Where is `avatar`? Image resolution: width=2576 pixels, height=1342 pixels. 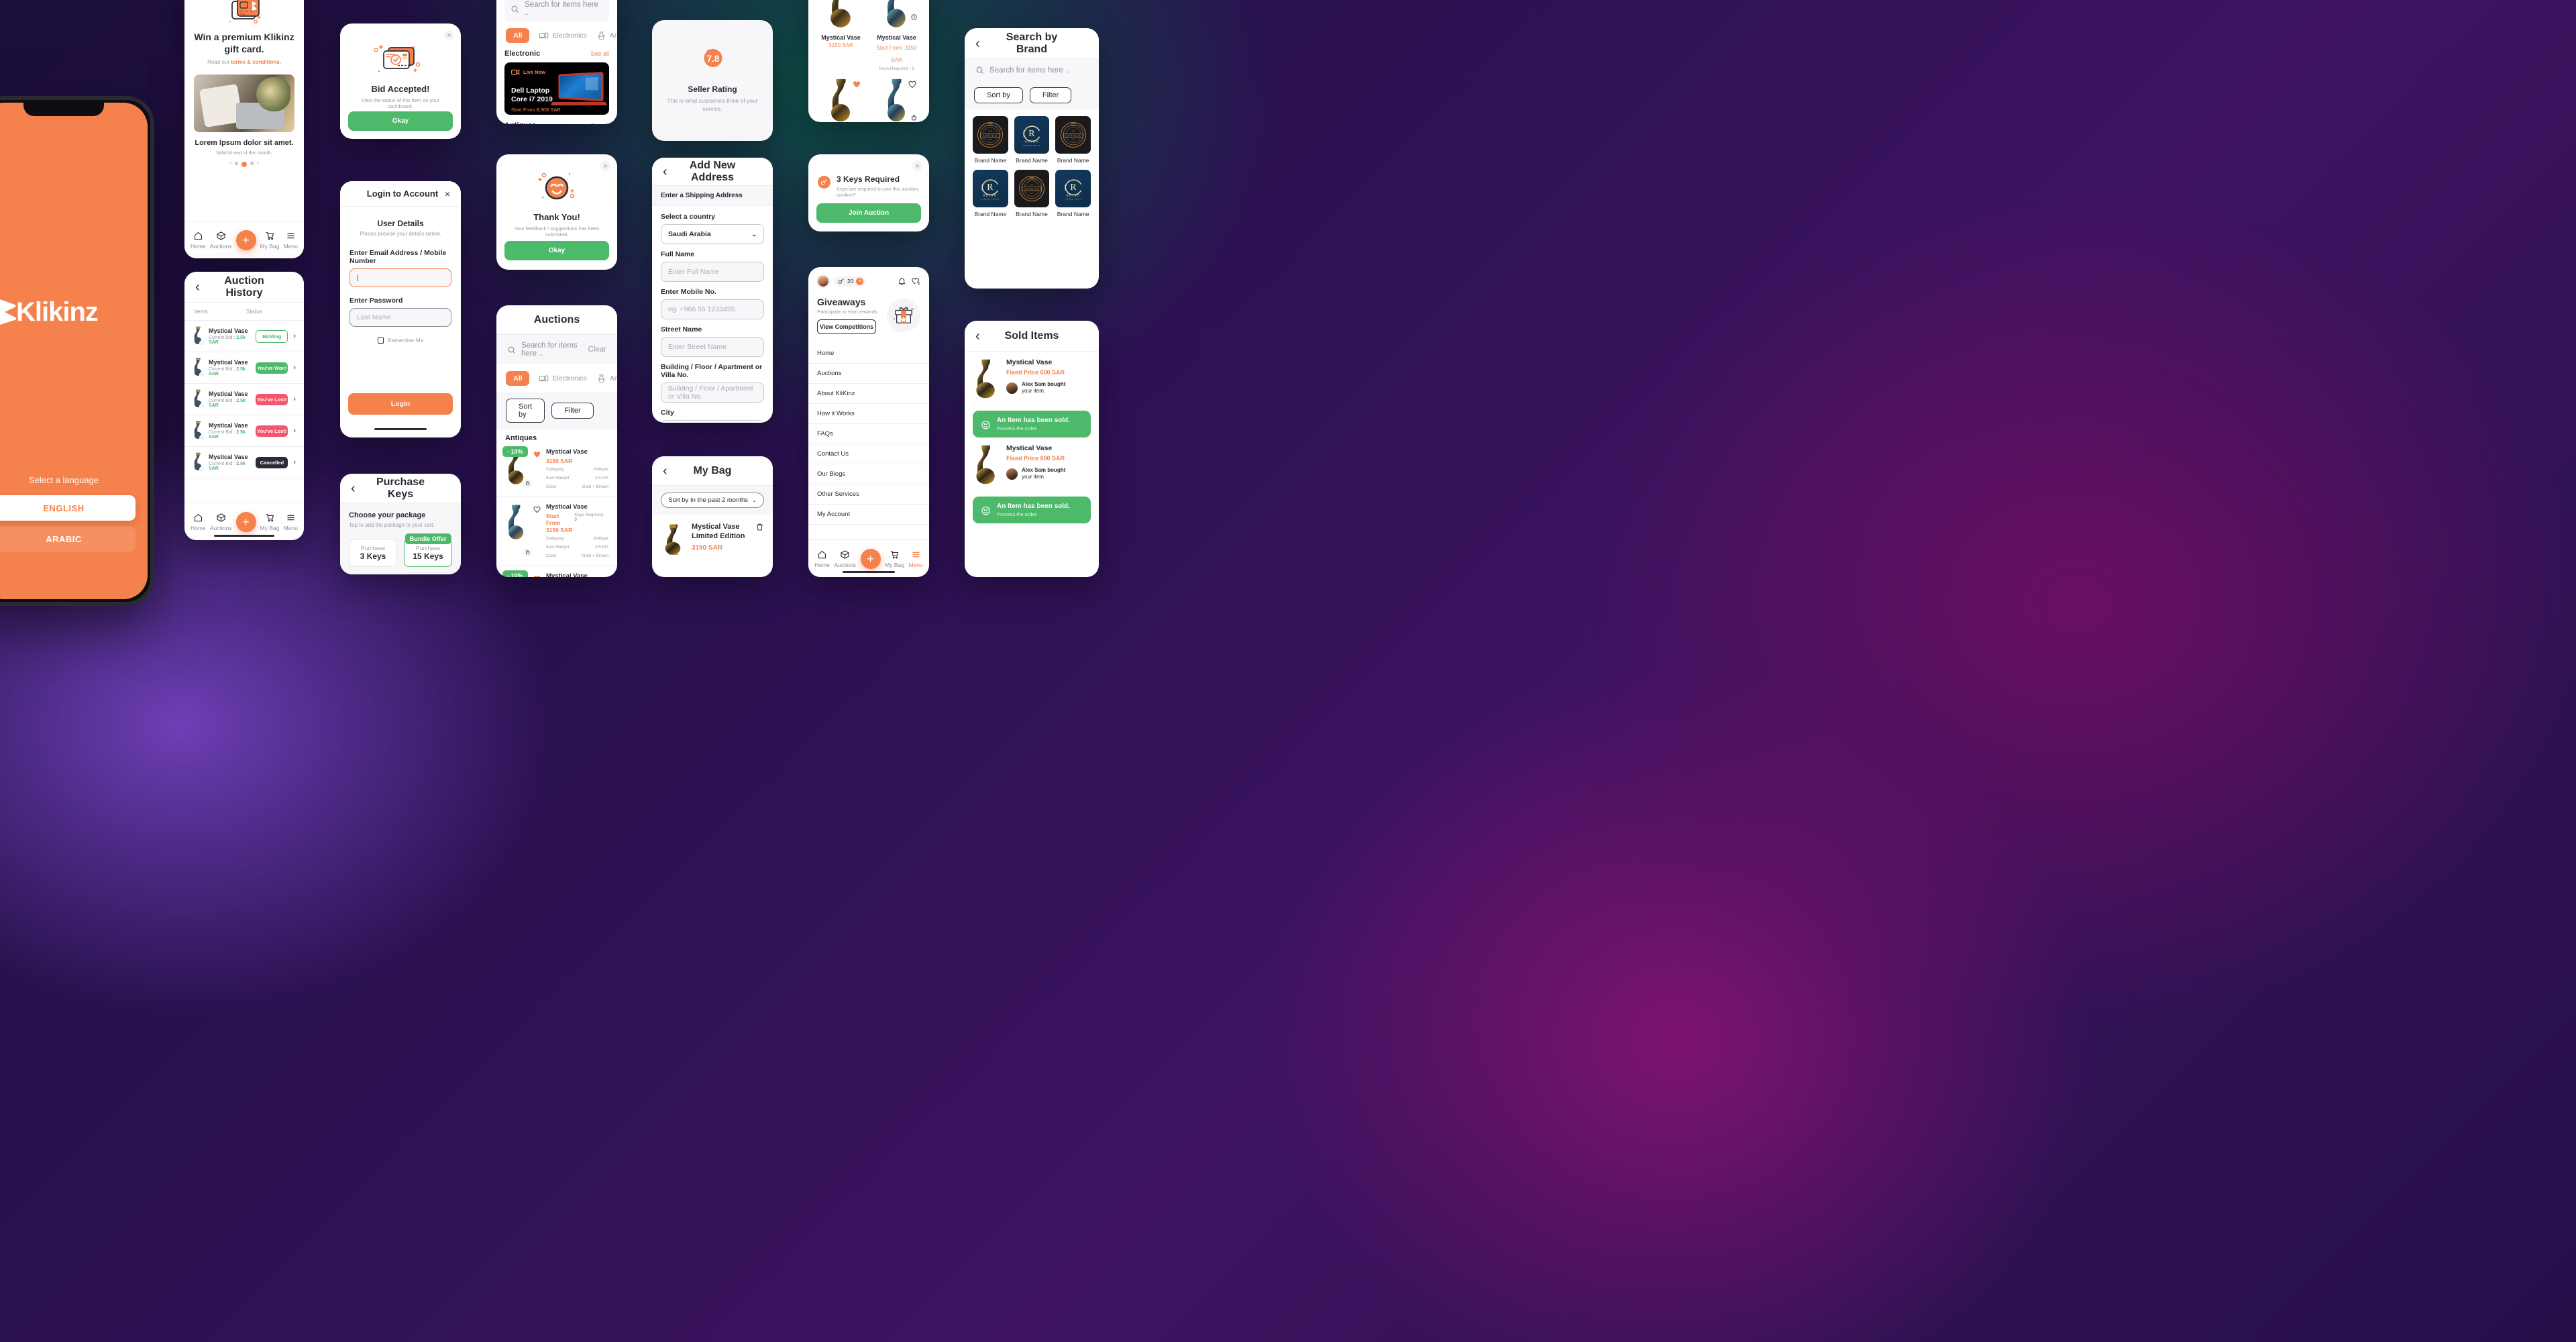 avatar is located at coordinates (823, 281).